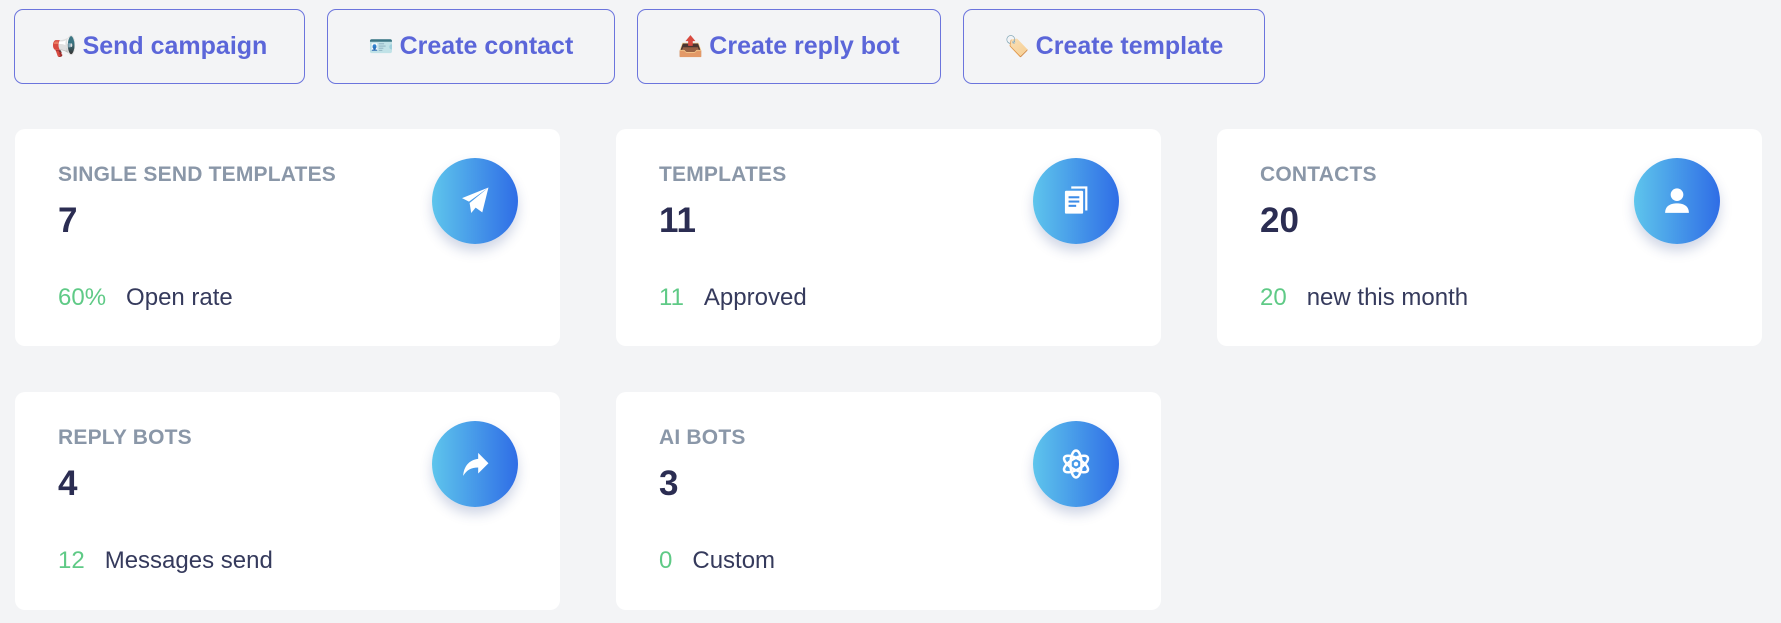  Describe the element at coordinates (1273, 297) in the screenshot. I see `stat-sub-value: 20` at that location.